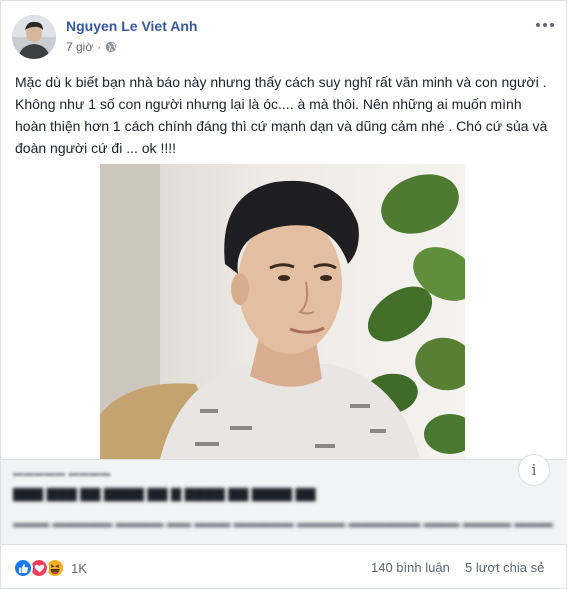  I want to click on author-avatar, so click(34, 37).